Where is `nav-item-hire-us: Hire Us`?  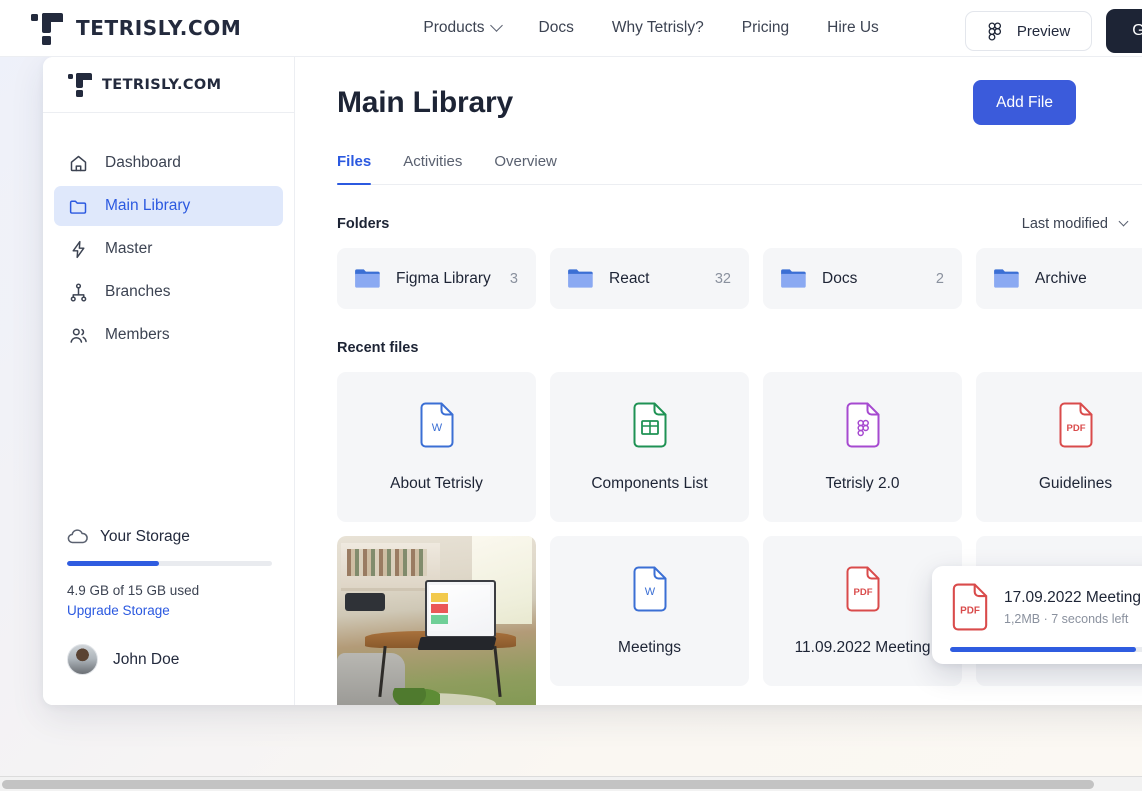 nav-item-hire-us: Hire Us is located at coordinates (853, 28).